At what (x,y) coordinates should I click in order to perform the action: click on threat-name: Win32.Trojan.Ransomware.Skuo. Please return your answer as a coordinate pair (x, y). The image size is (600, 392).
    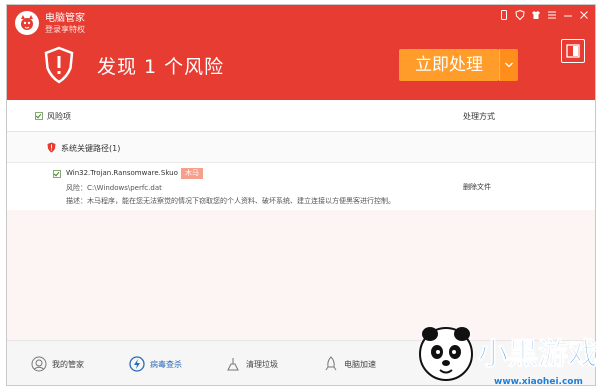
    Looking at the image, I should click on (122, 173).